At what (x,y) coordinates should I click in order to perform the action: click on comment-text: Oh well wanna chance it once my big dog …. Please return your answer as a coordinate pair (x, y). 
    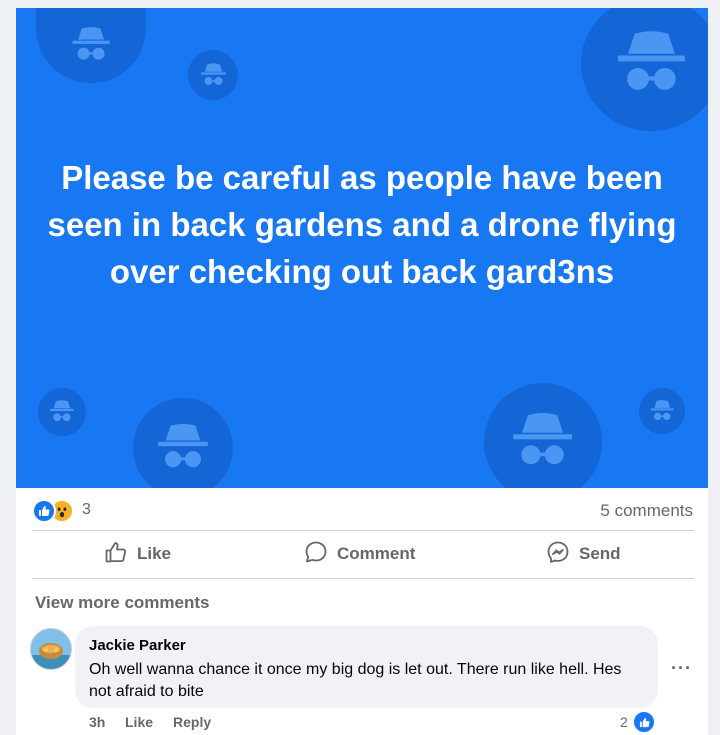
    Looking at the image, I should click on (355, 680).